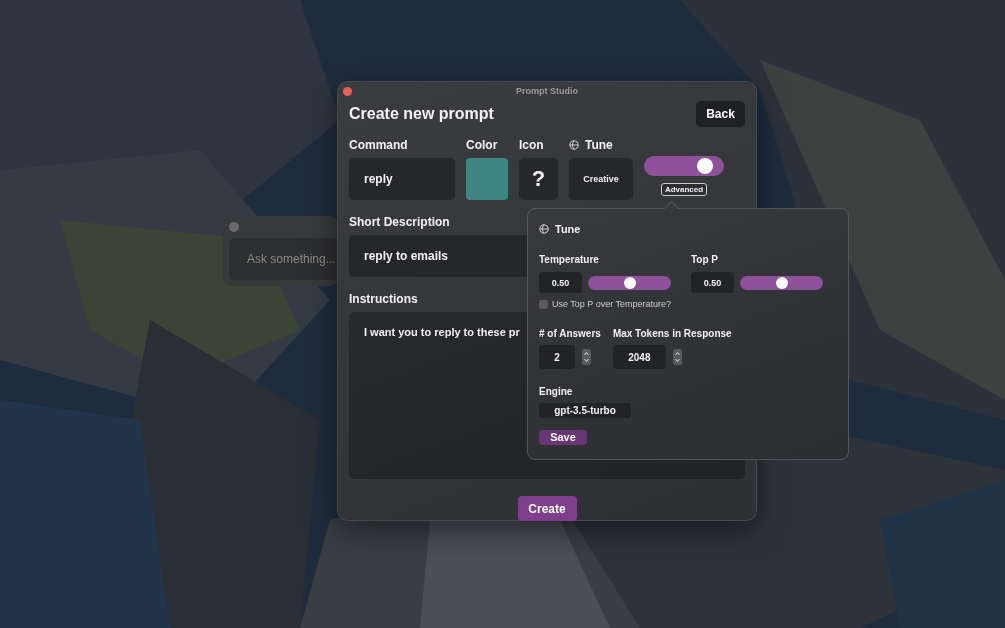  Describe the element at coordinates (421, 114) in the screenshot. I see `page-heading: Create new prompt` at that location.